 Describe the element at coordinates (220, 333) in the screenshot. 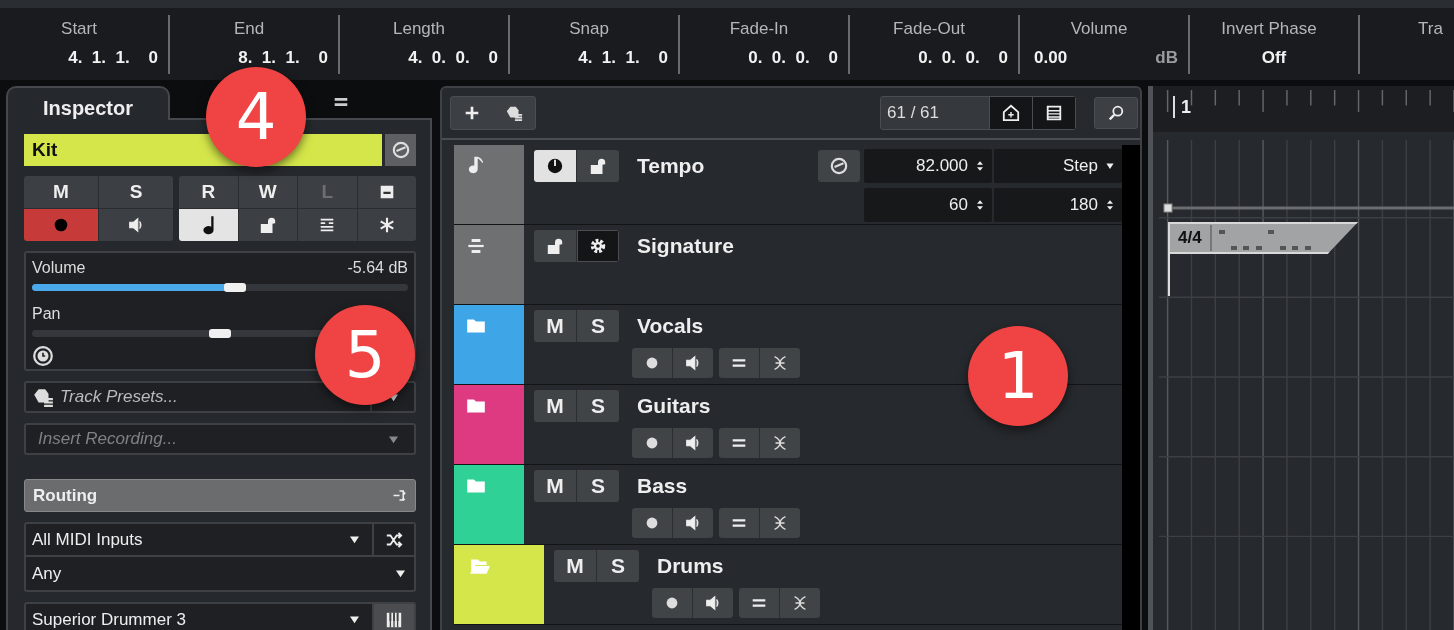

I see `pan-thumb` at that location.